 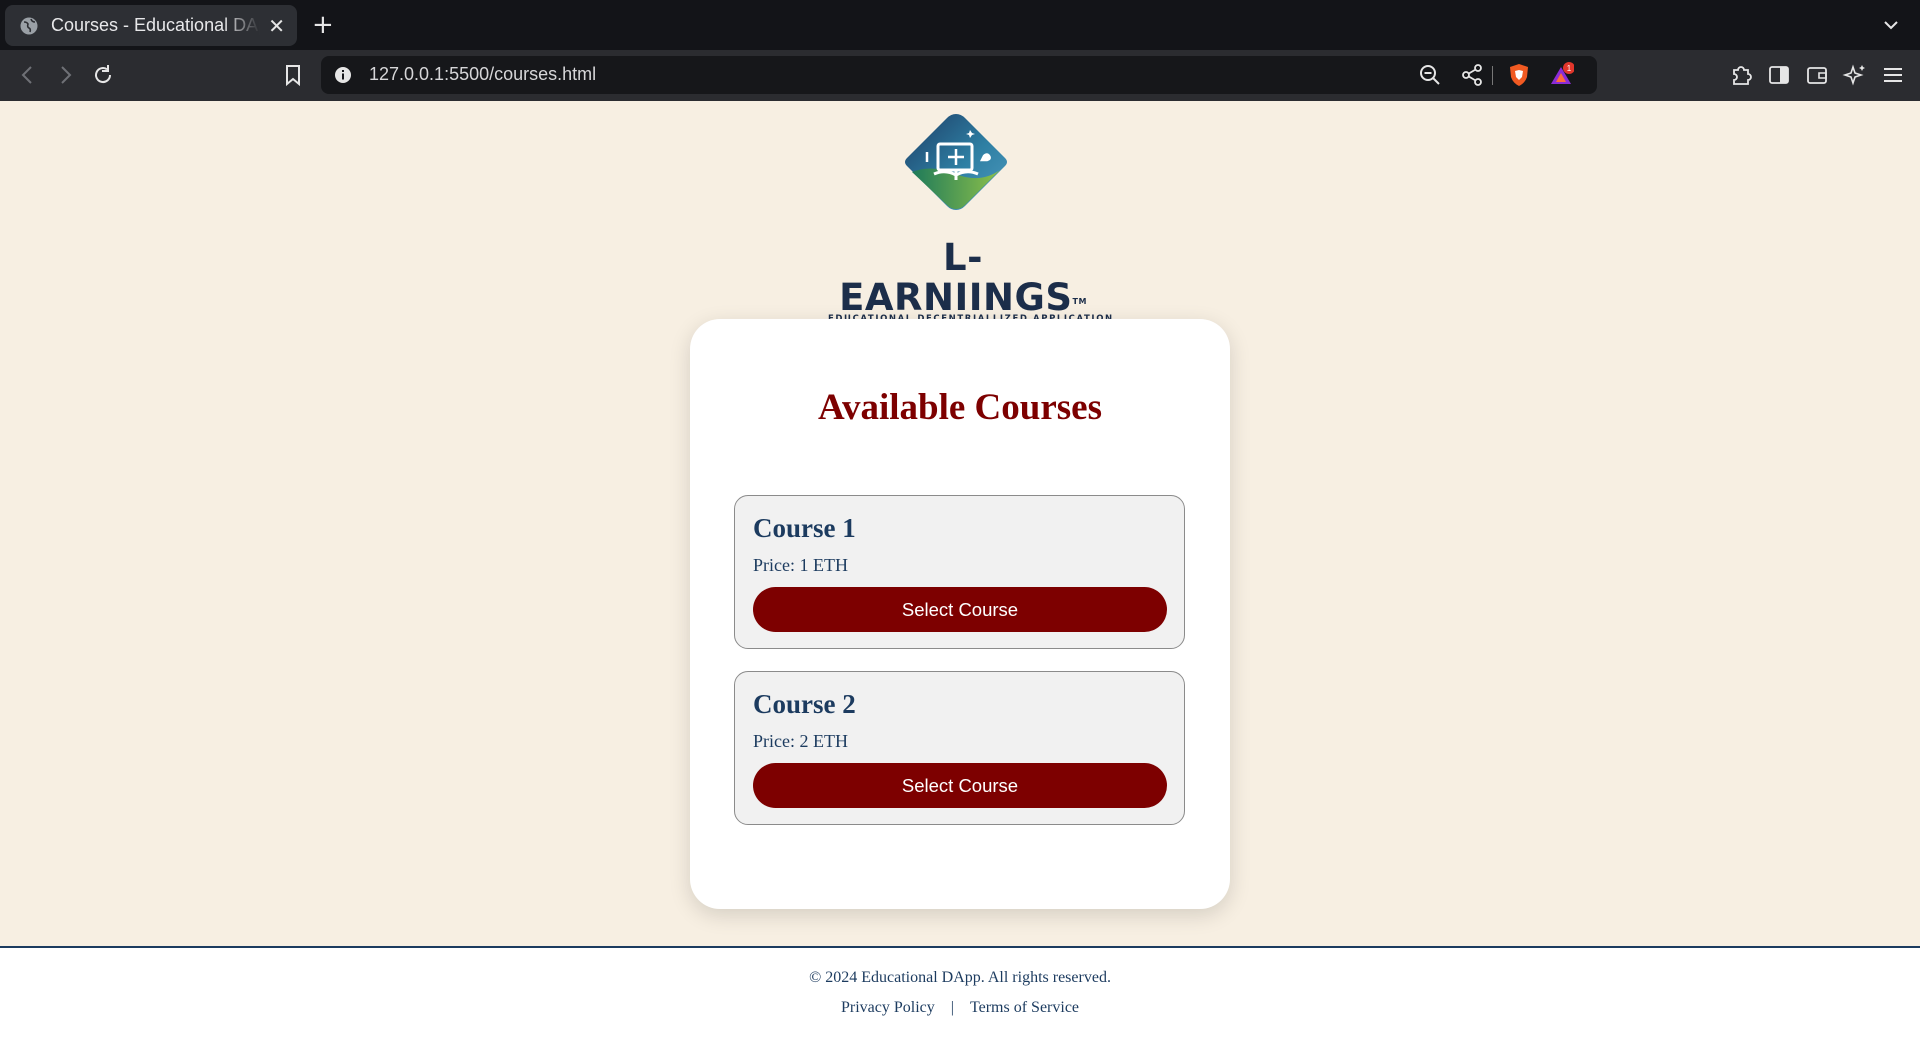 What do you see at coordinates (888, 1007) in the screenshot?
I see `privacy-policy-link: Privacy Policy` at bounding box center [888, 1007].